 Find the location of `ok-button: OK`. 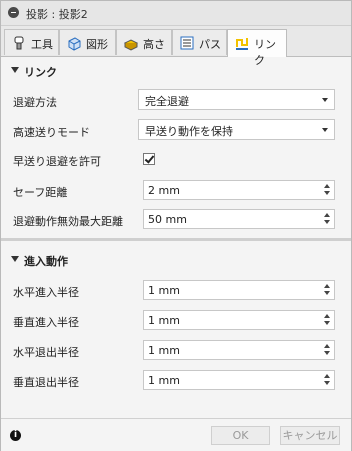

ok-button: OK is located at coordinates (240, 435).